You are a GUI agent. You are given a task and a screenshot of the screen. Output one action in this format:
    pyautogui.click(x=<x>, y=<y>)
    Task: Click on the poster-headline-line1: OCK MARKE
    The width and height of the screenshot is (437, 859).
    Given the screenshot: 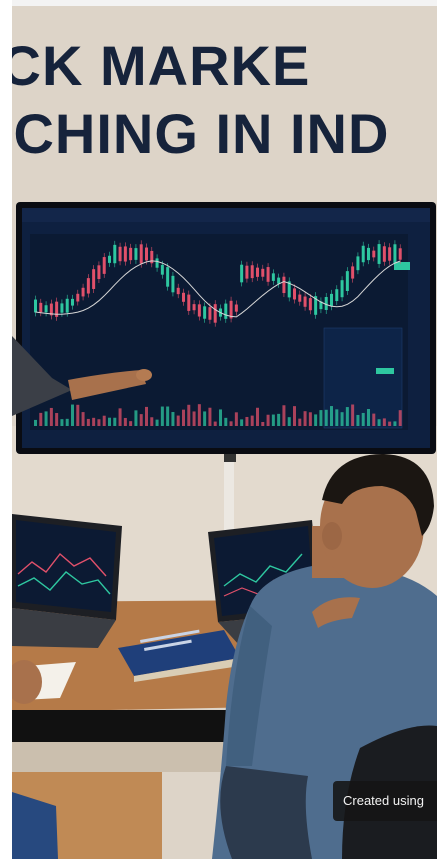 What is the action you would take?
    pyautogui.click(x=161, y=65)
    